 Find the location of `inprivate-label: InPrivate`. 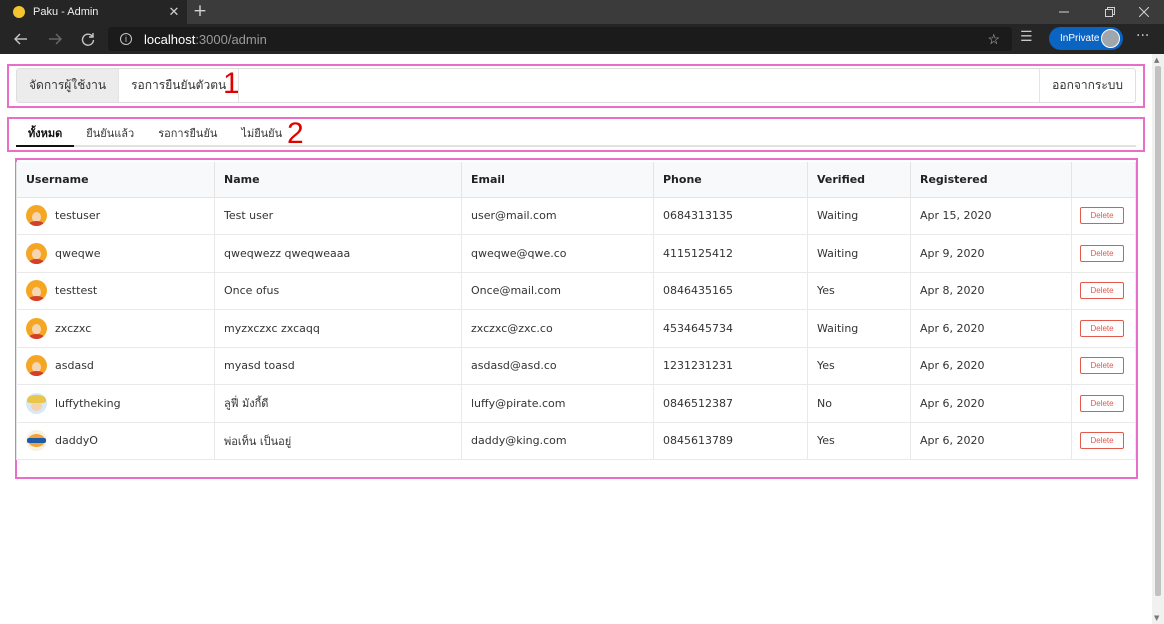

inprivate-label: InPrivate is located at coordinates (1080, 38).